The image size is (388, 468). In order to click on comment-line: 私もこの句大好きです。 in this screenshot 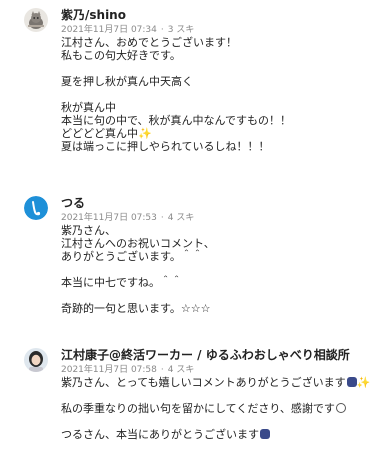, I will do `click(121, 55)`.